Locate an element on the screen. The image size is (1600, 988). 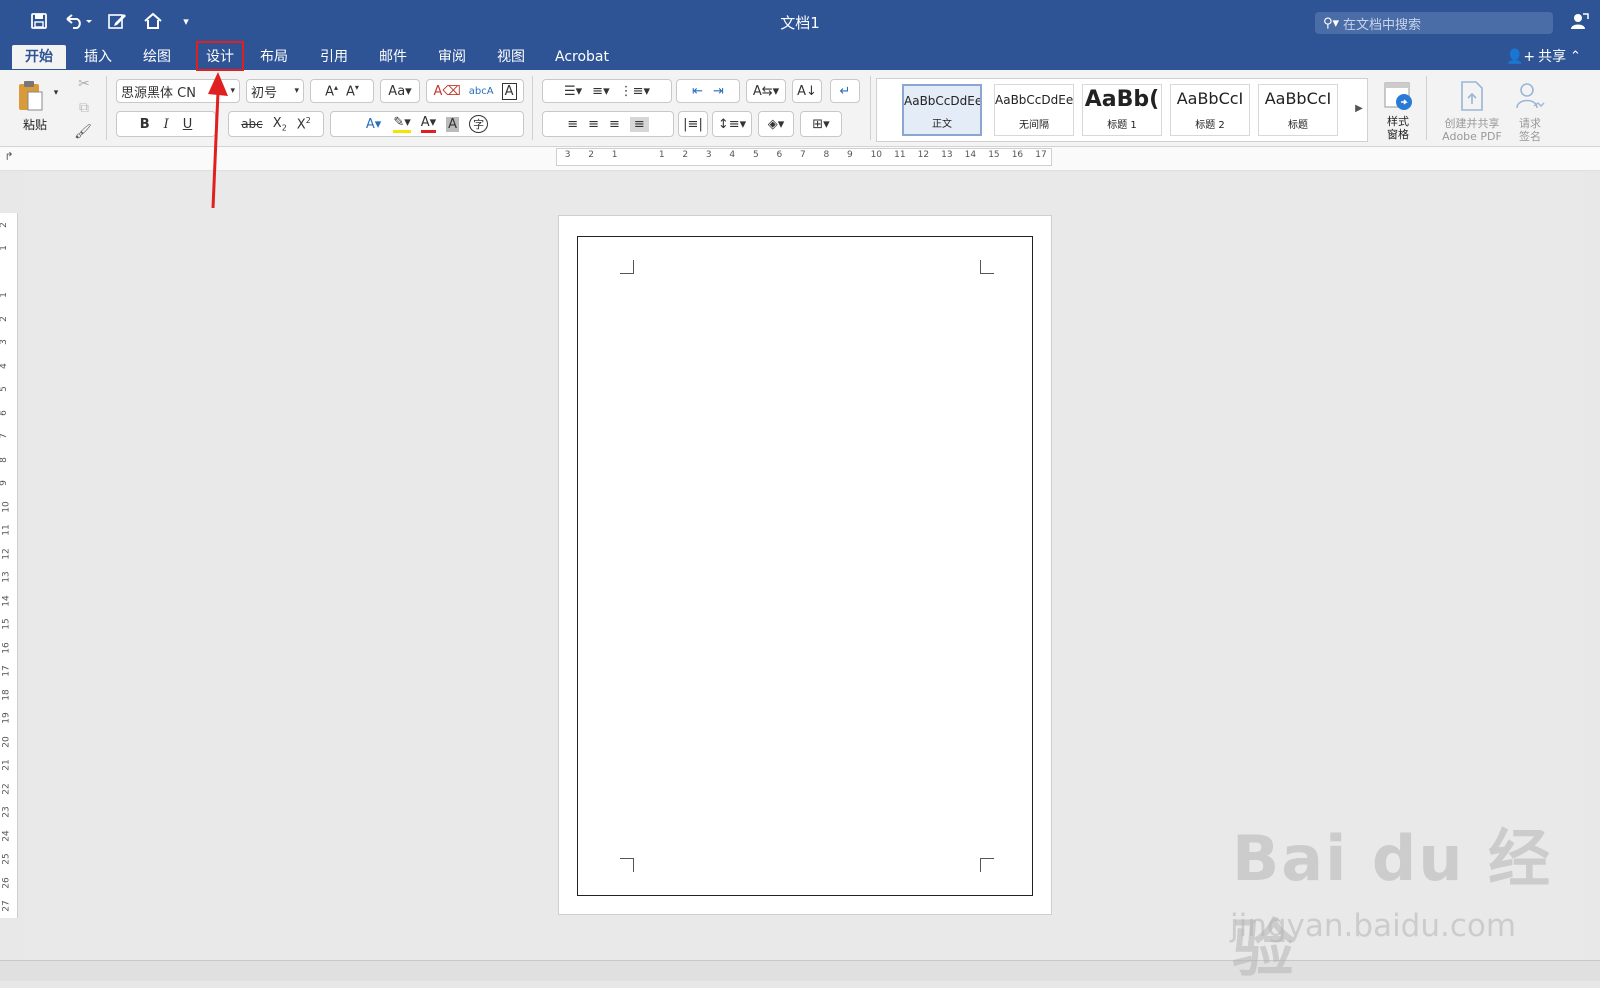
search-input: ⚲▾ 在文档中搜索 is located at coordinates (1434, 23).